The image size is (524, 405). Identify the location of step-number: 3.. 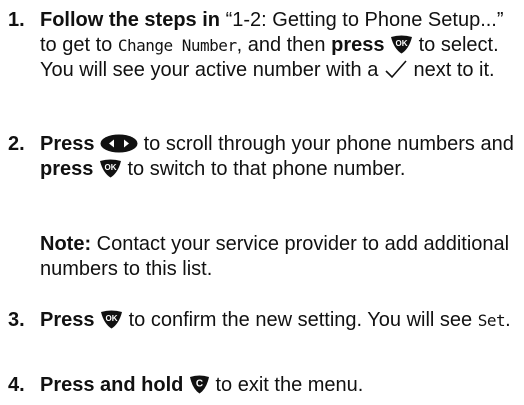
(16, 320).